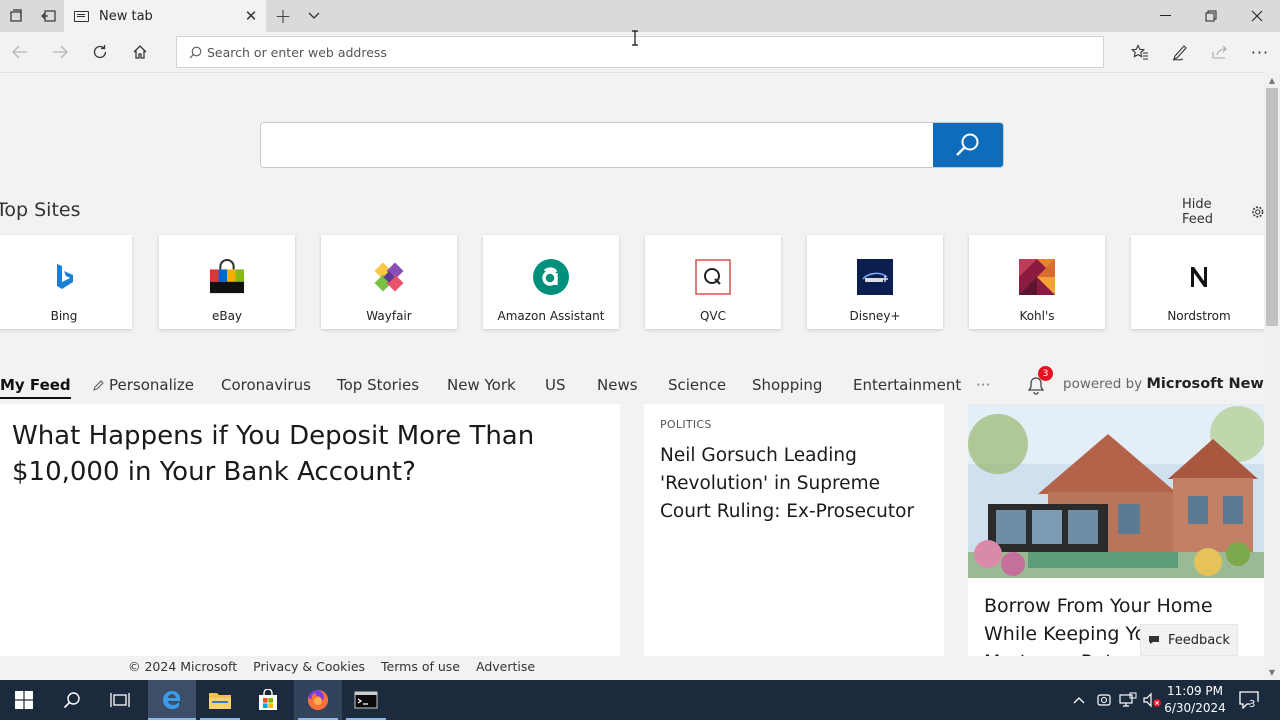 The width and height of the screenshot is (1280, 720). Describe the element at coordinates (283, 16) in the screenshot. I see `new-tab-icon: +` at that location.